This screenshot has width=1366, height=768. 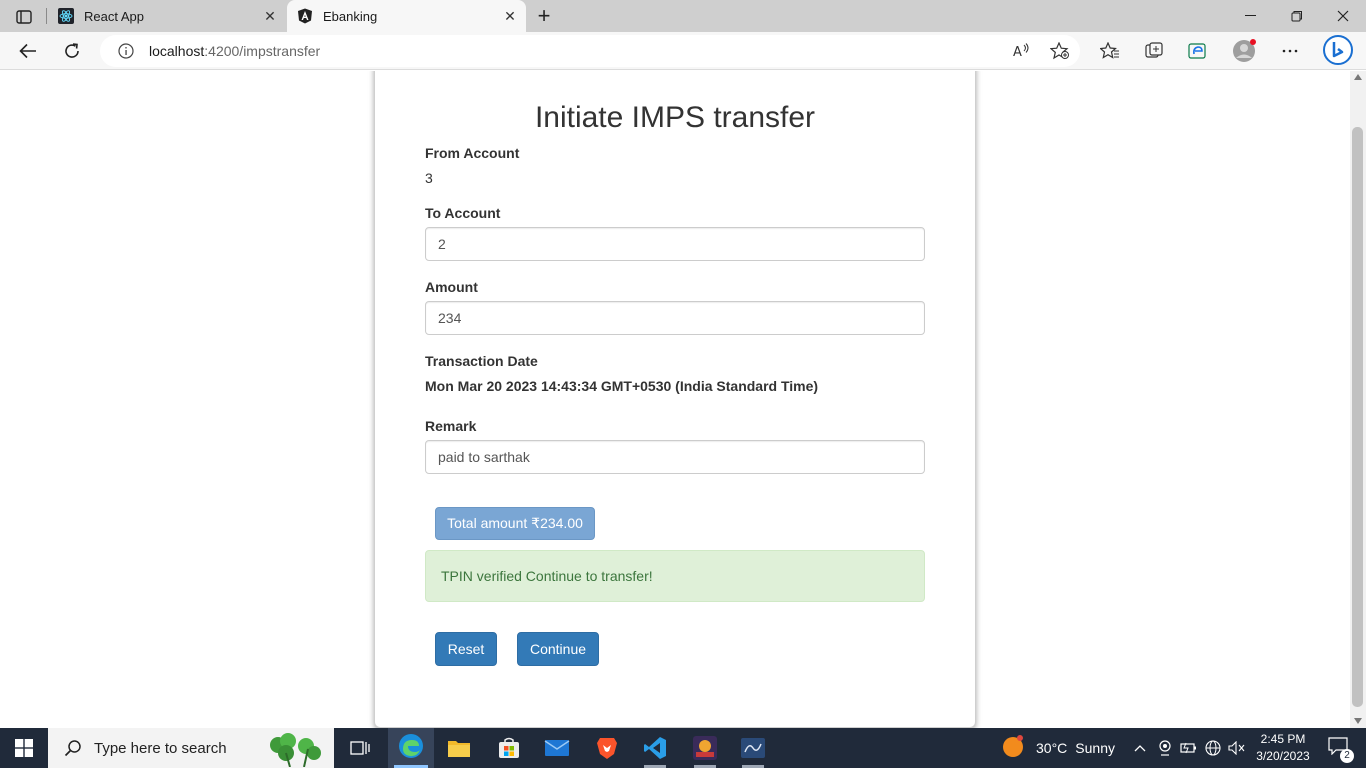 I want to click on amount-input: 234, so click(x=675, y=318).